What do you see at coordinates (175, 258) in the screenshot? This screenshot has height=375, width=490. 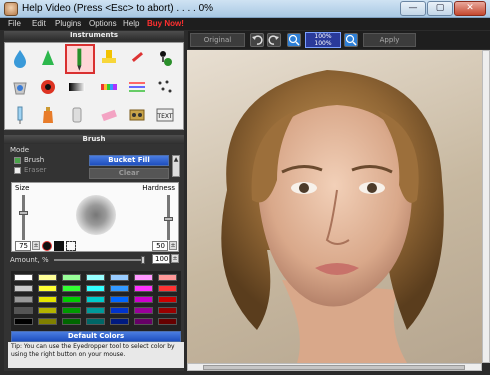 I see `amount-spinner: ±` at bounding box center [175, 258].